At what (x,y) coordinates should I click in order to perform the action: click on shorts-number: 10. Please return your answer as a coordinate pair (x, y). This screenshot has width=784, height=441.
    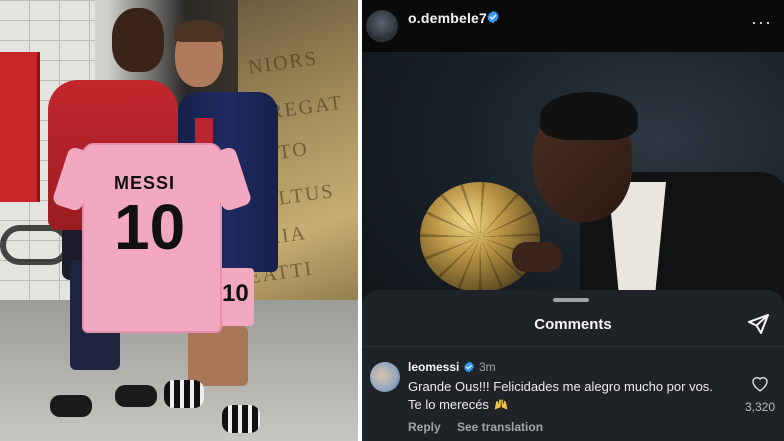
    Looking at the image, I should click on (235, 293).